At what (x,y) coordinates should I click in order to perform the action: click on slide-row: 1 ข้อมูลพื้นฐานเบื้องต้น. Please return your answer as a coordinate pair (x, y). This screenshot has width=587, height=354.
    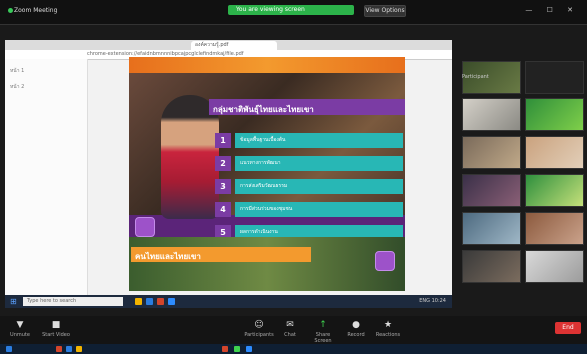
    Looking at the image, I should click on (309, 140).